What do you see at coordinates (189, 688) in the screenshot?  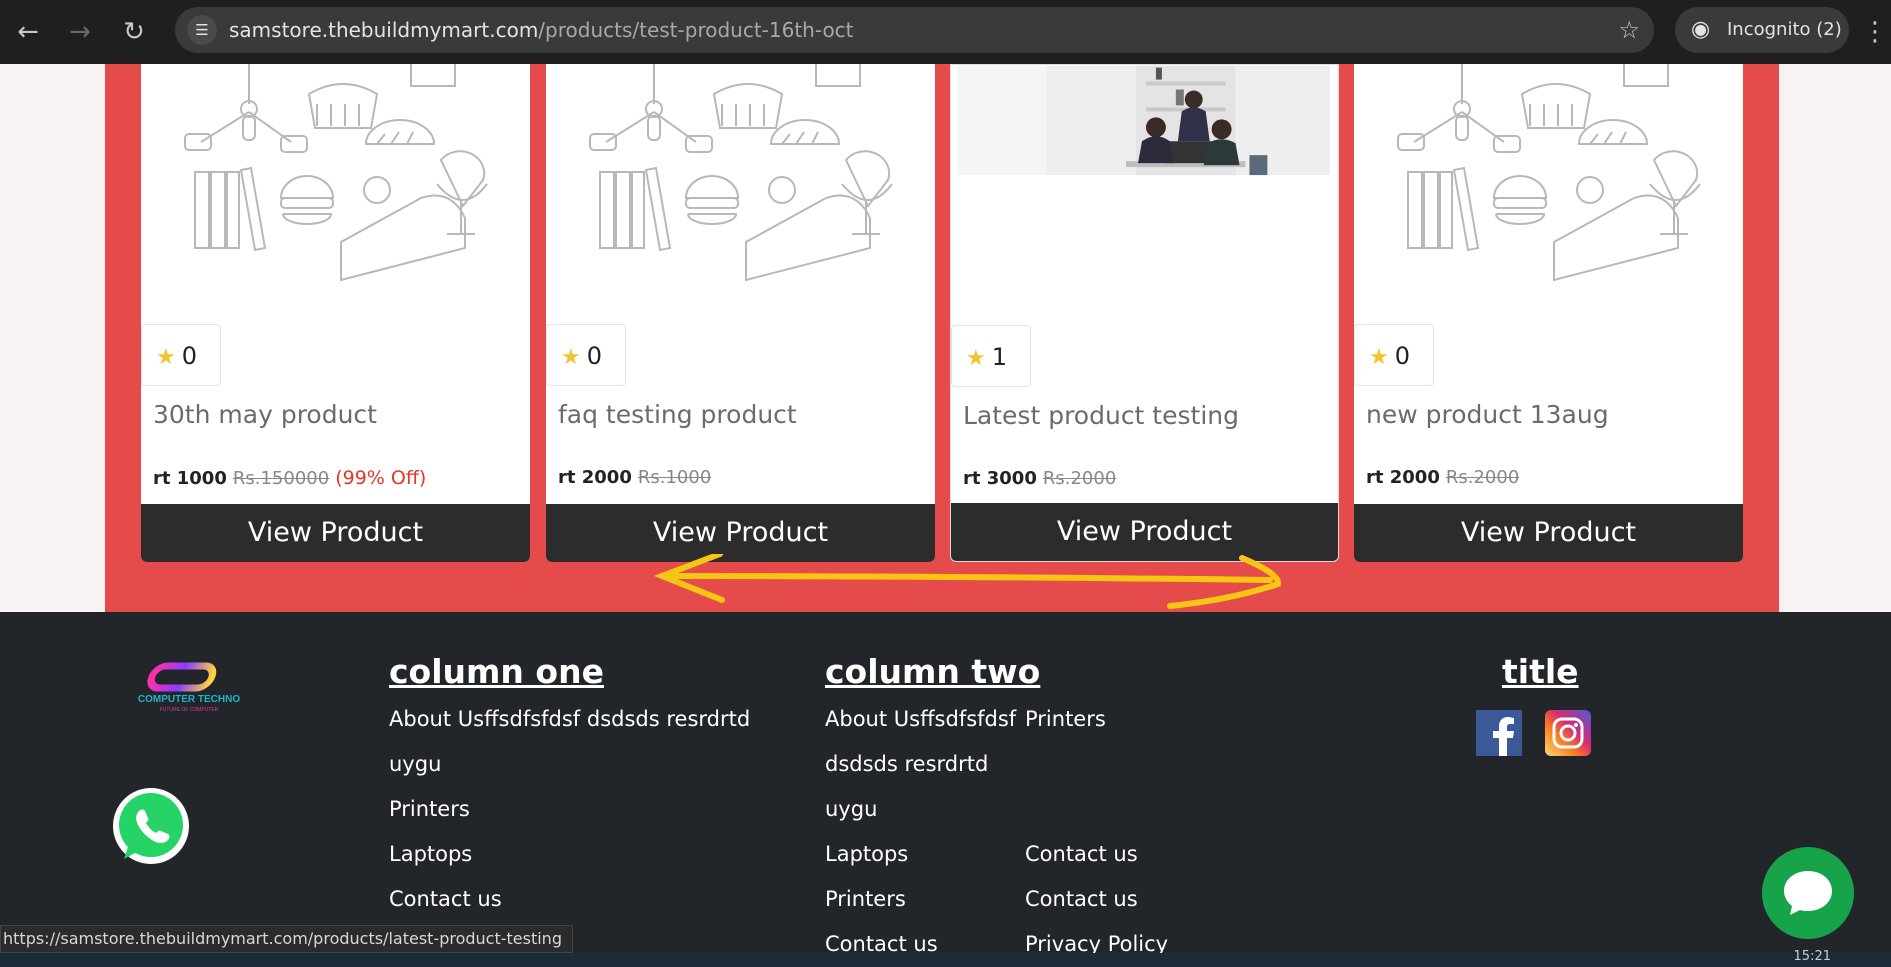 I see `brand-logo: COMPUTER TECHNO FUTURE OF COMPUTER` at bounding box center [189, 688].